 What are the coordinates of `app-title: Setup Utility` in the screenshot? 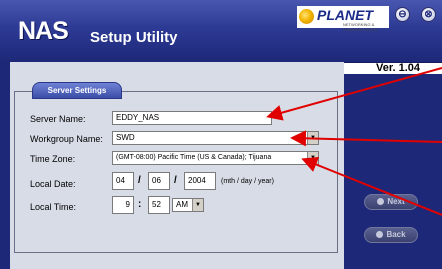 It's located at (134, 37).